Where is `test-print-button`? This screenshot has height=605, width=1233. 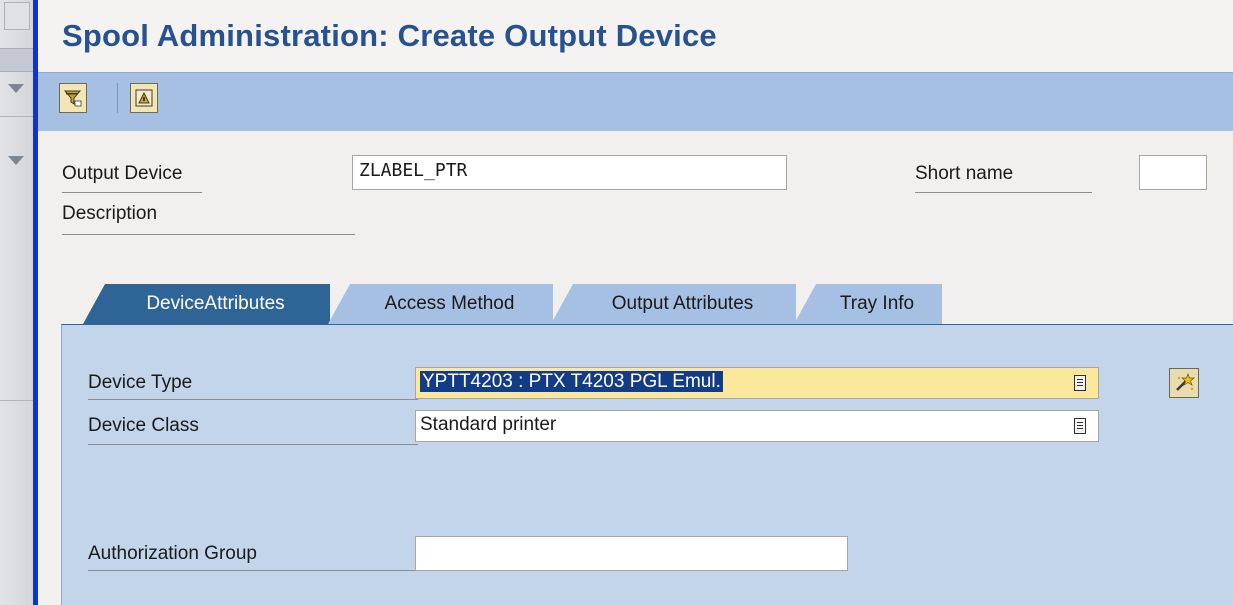 test-print-button is located at coordinates (144, 98).